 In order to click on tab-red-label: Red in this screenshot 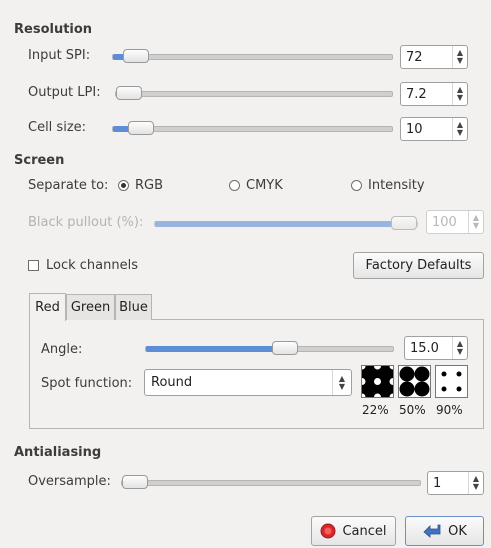, I will do `click(47, 307)`.